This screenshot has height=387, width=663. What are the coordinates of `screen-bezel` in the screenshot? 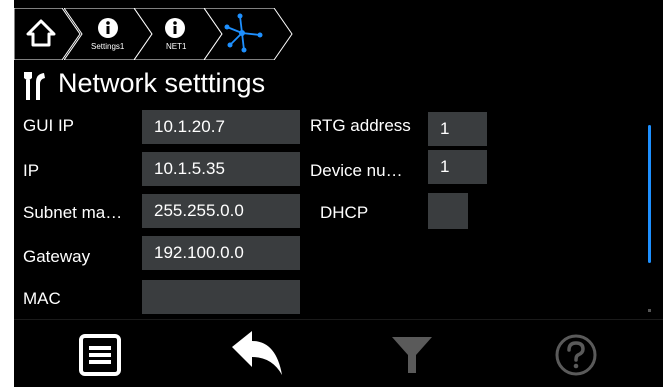 It's located at (7, 193).